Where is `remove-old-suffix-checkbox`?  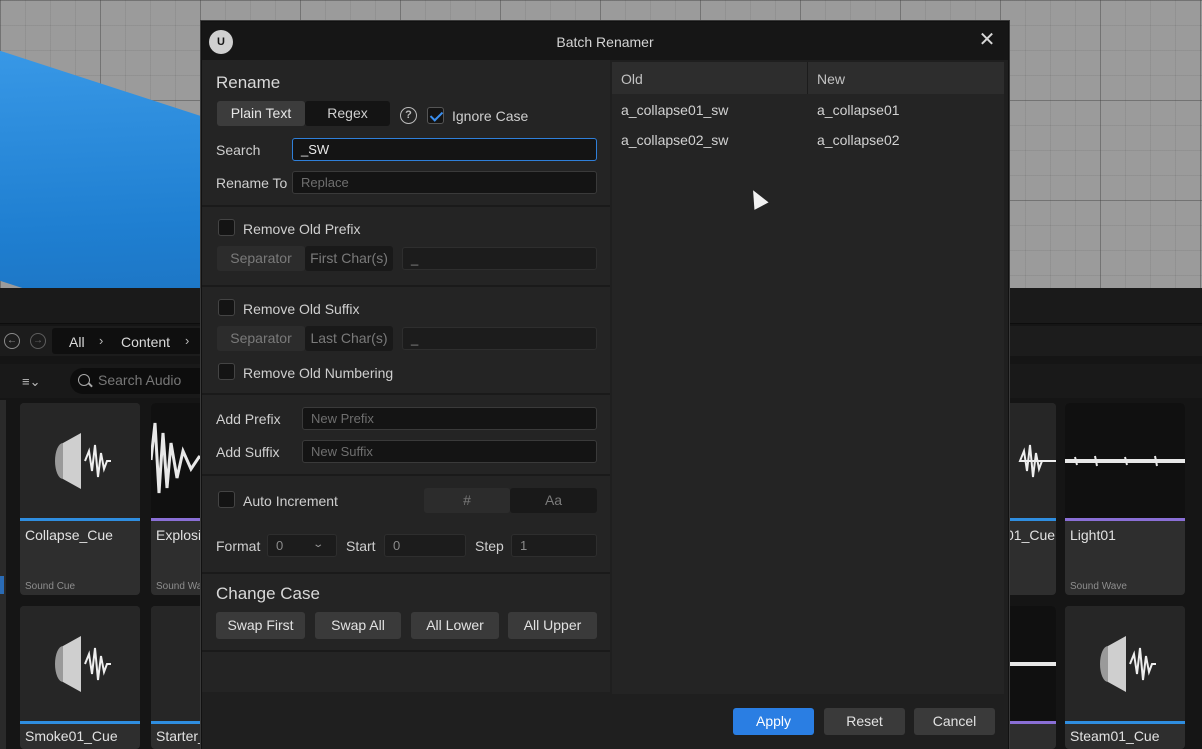
remove-old-suffix-checkbox is located at coordinates (226, 307).